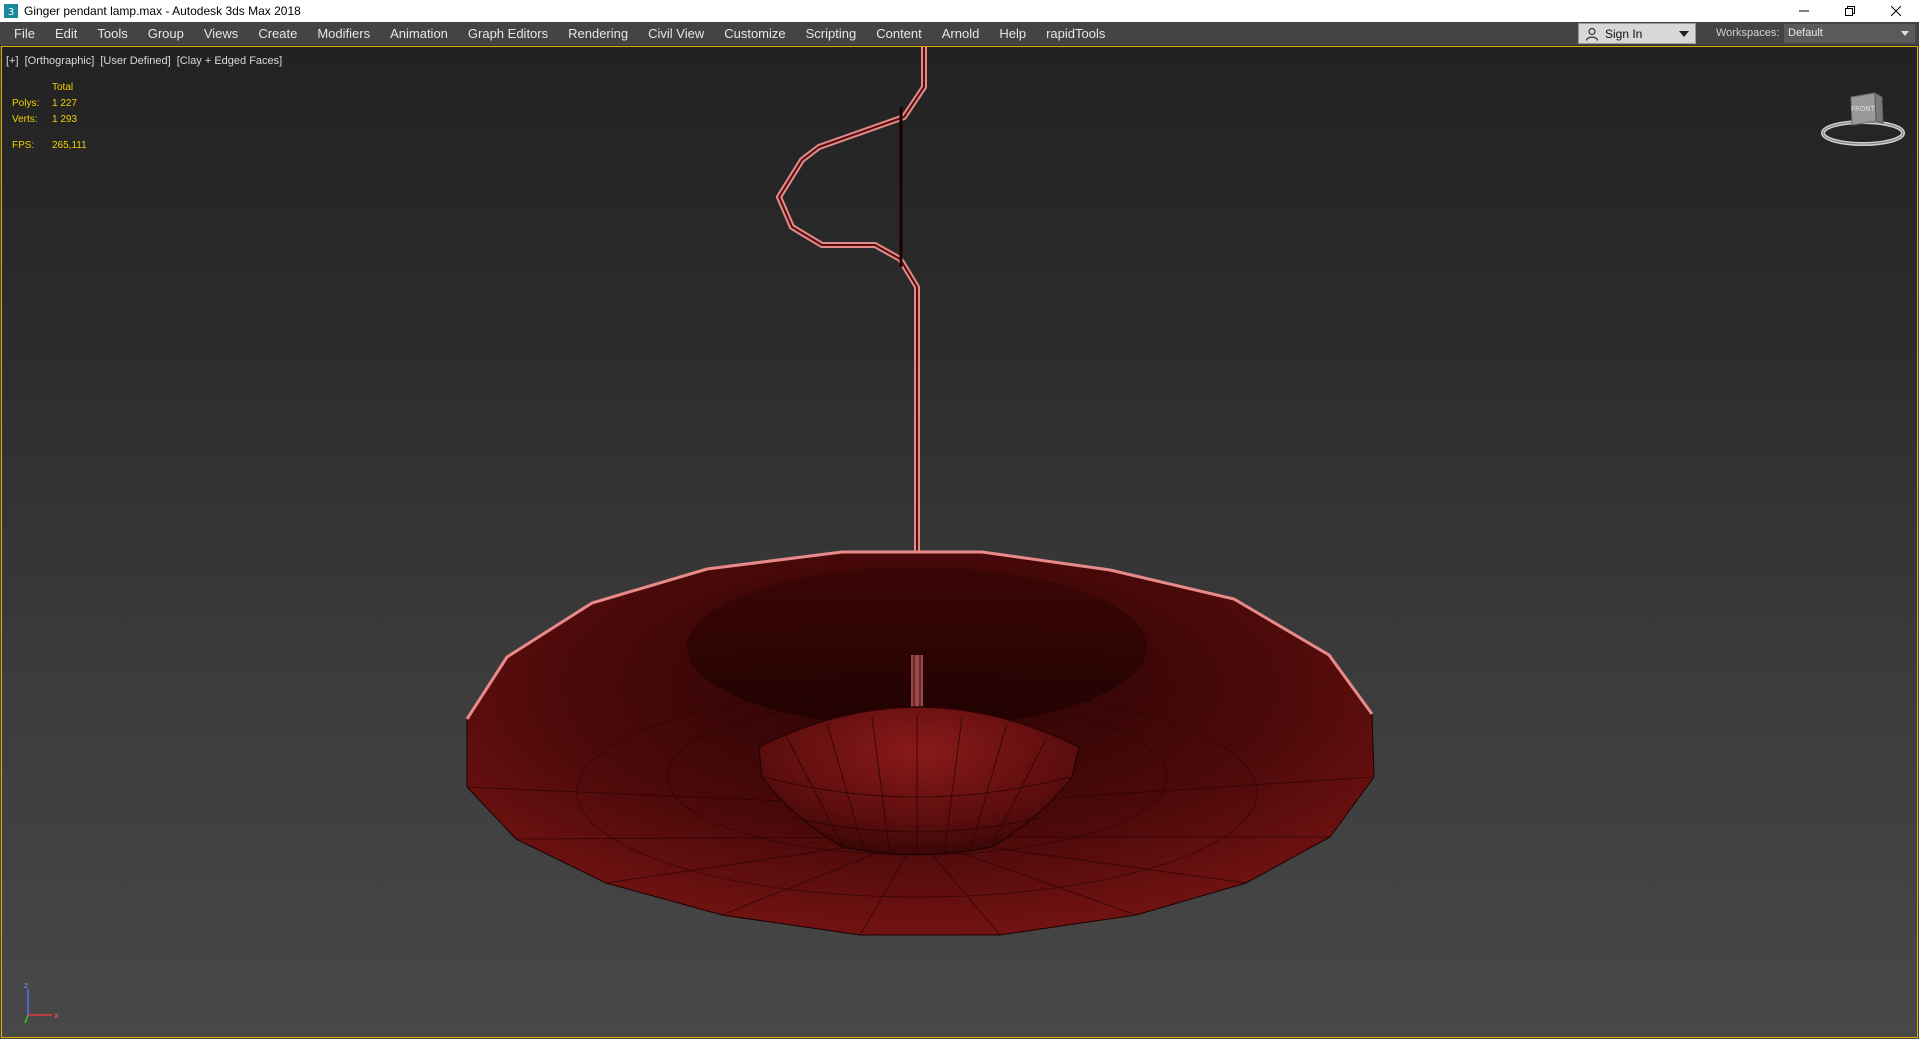 The width and height of the screenshot is (1919, 1039). Describe the element at coordinates (65, 119) in the screenshot. I see `verts-value: 1 293` at that location.